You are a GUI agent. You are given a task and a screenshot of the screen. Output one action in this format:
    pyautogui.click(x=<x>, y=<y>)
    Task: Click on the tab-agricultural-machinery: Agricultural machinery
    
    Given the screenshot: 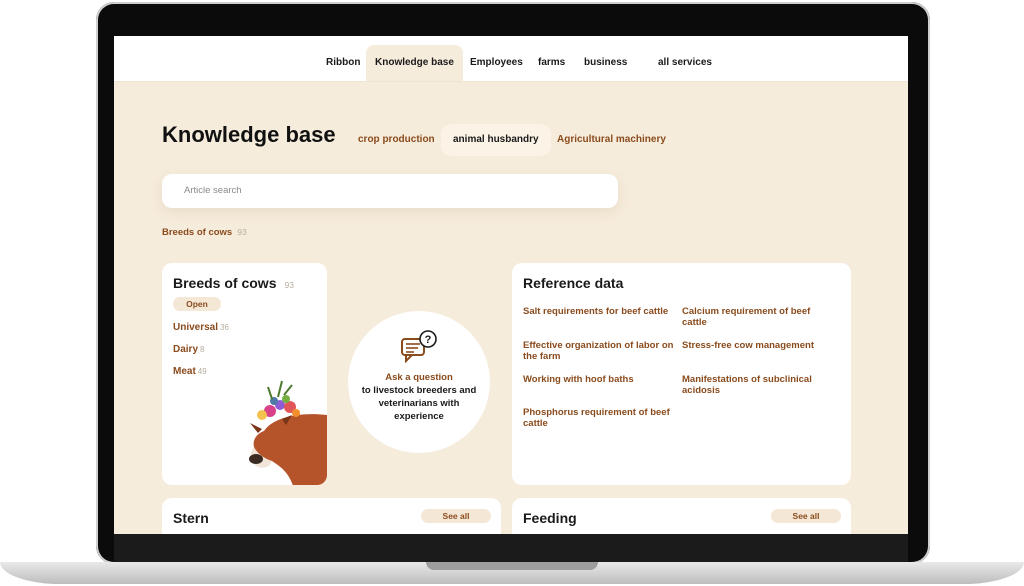 What is the action you would take?
    pyautogui.click(x=611, y=140)
    